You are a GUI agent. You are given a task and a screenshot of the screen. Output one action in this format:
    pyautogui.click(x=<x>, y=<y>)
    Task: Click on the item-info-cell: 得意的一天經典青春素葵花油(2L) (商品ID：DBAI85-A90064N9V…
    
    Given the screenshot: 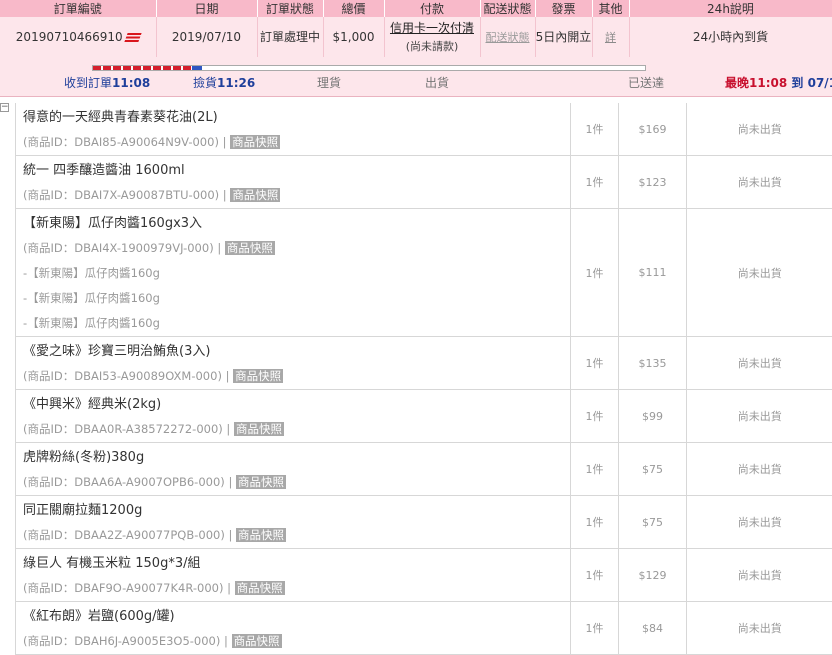 What is the action you would take?
    pyautogui.click(x=293, y=129)
    